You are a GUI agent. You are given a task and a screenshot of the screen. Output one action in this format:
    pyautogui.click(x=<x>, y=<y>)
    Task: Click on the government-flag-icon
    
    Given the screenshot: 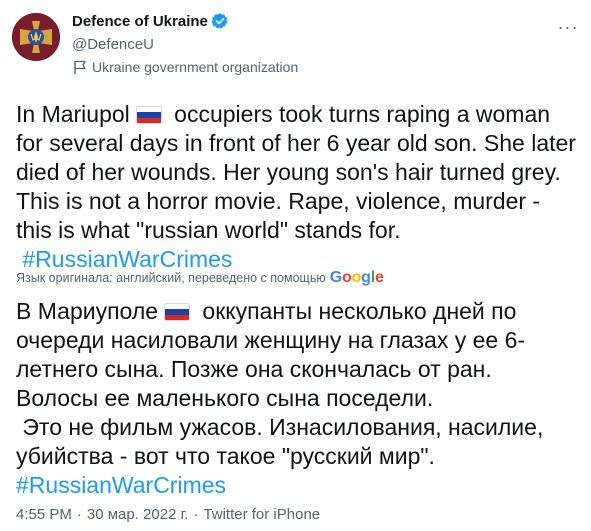 What is the action you would take?
    pyautogui.click(x=80, y=67)
    